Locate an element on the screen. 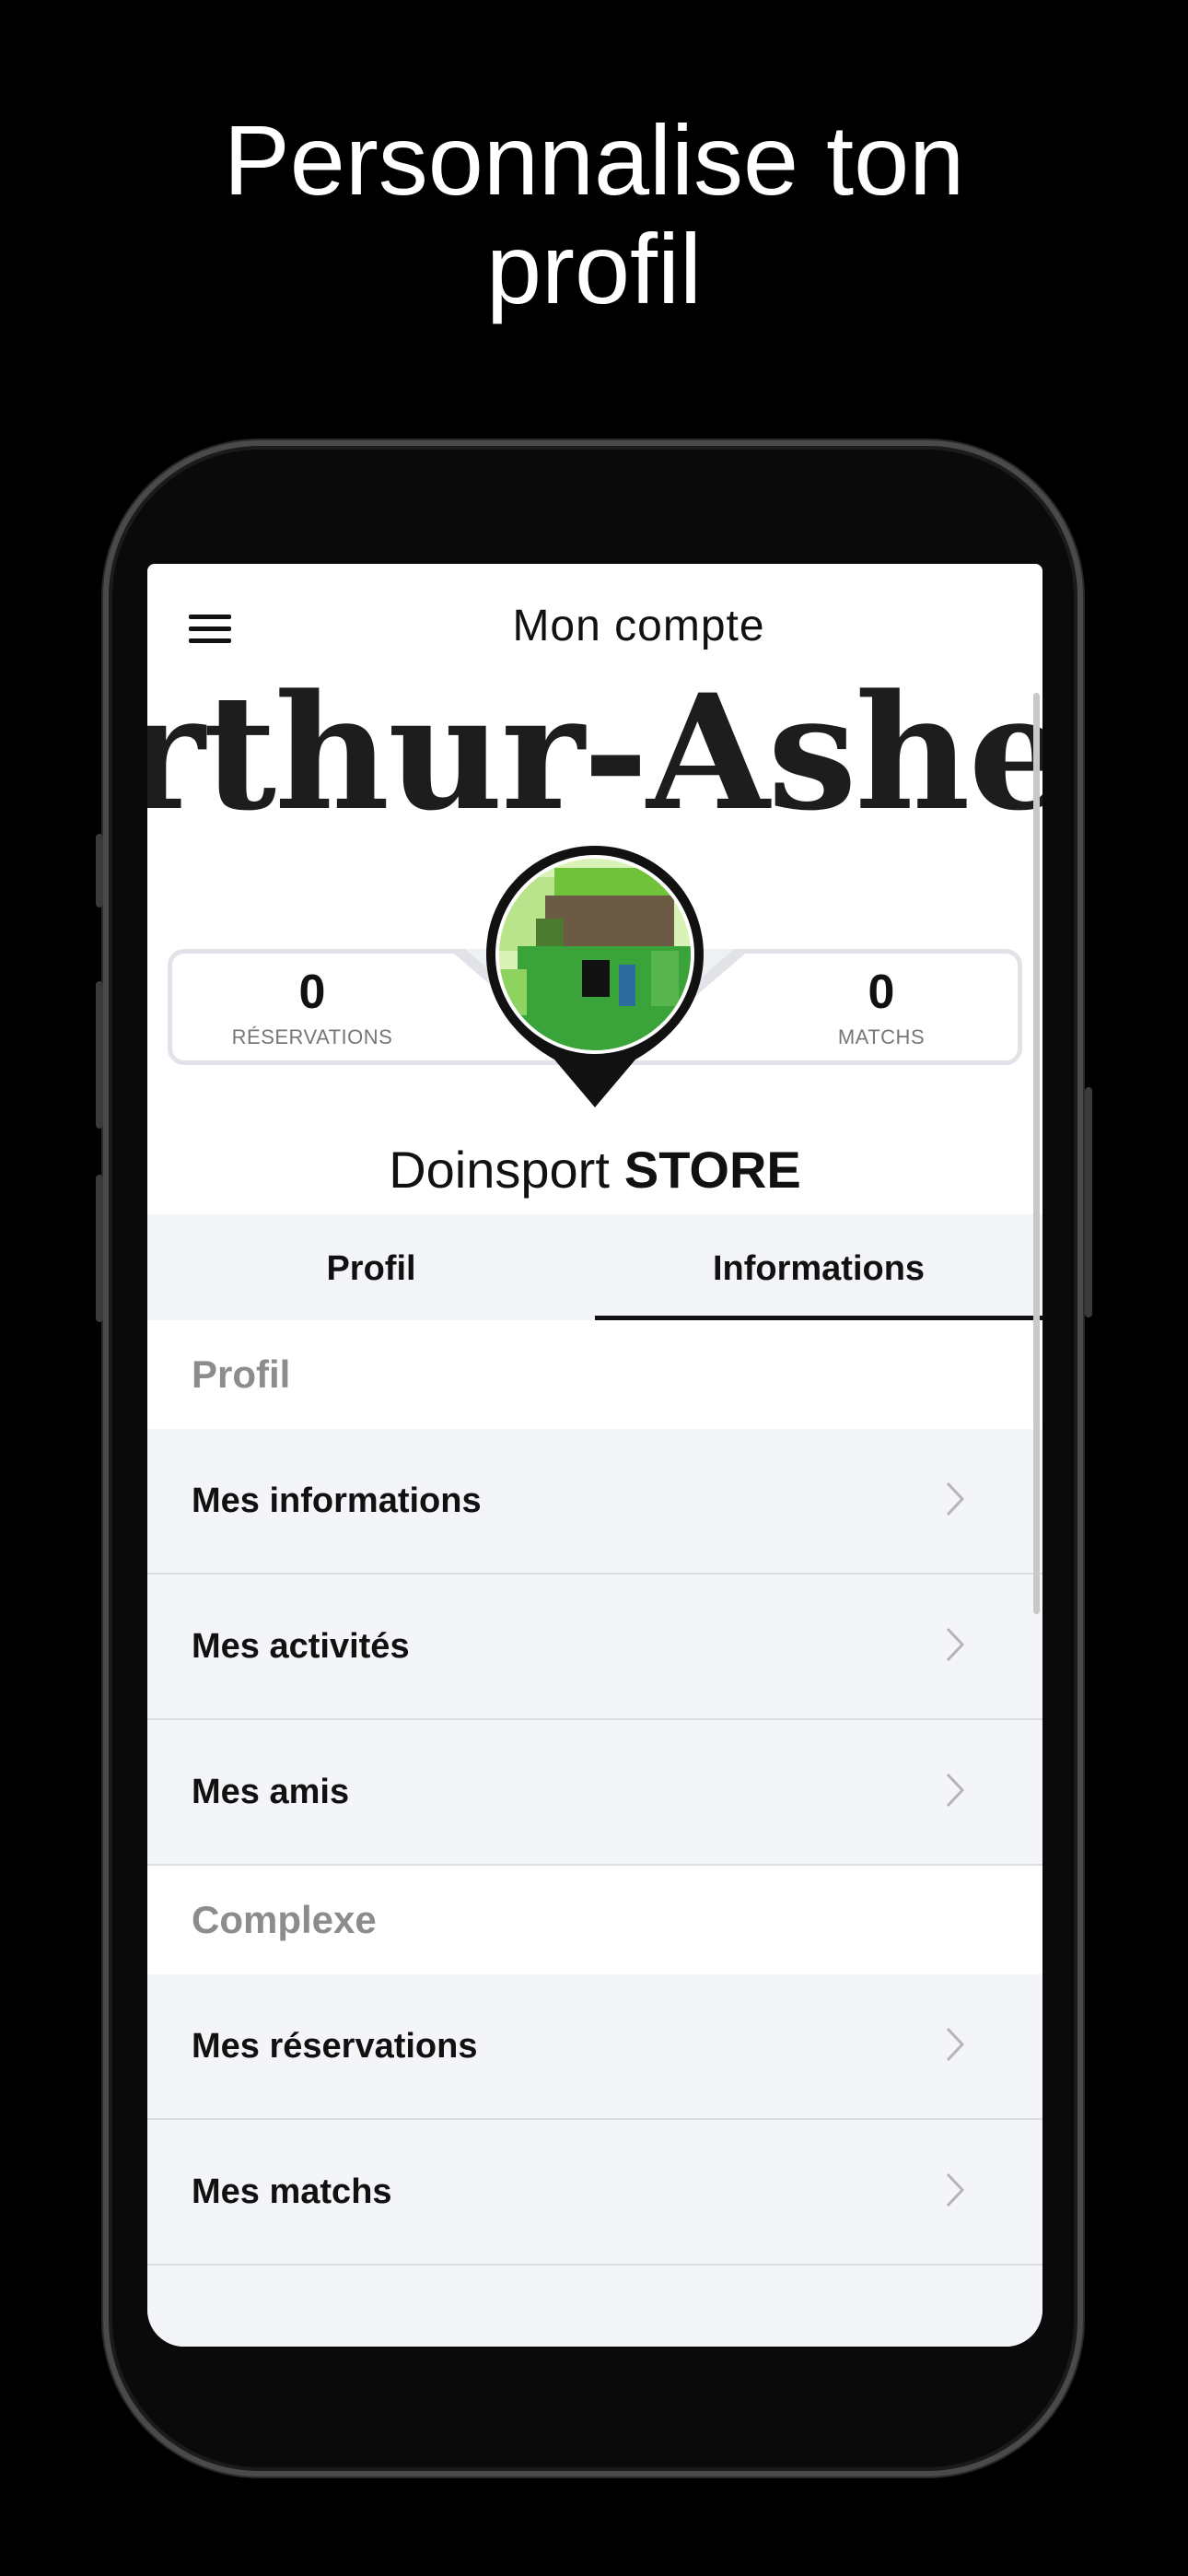  tab-bar: Profil Informations is located at coordinates (594, 1268).